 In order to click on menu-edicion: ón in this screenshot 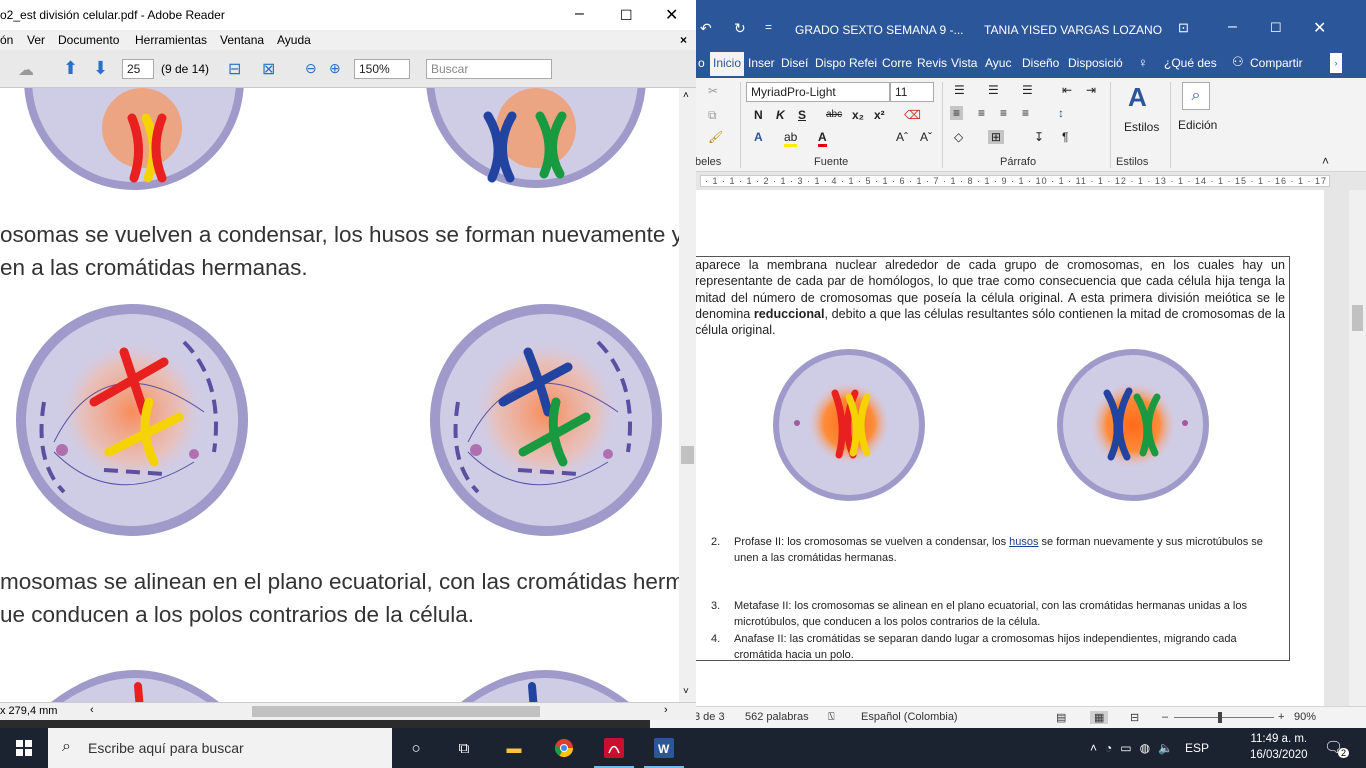, I will do `click(6, 40)`.